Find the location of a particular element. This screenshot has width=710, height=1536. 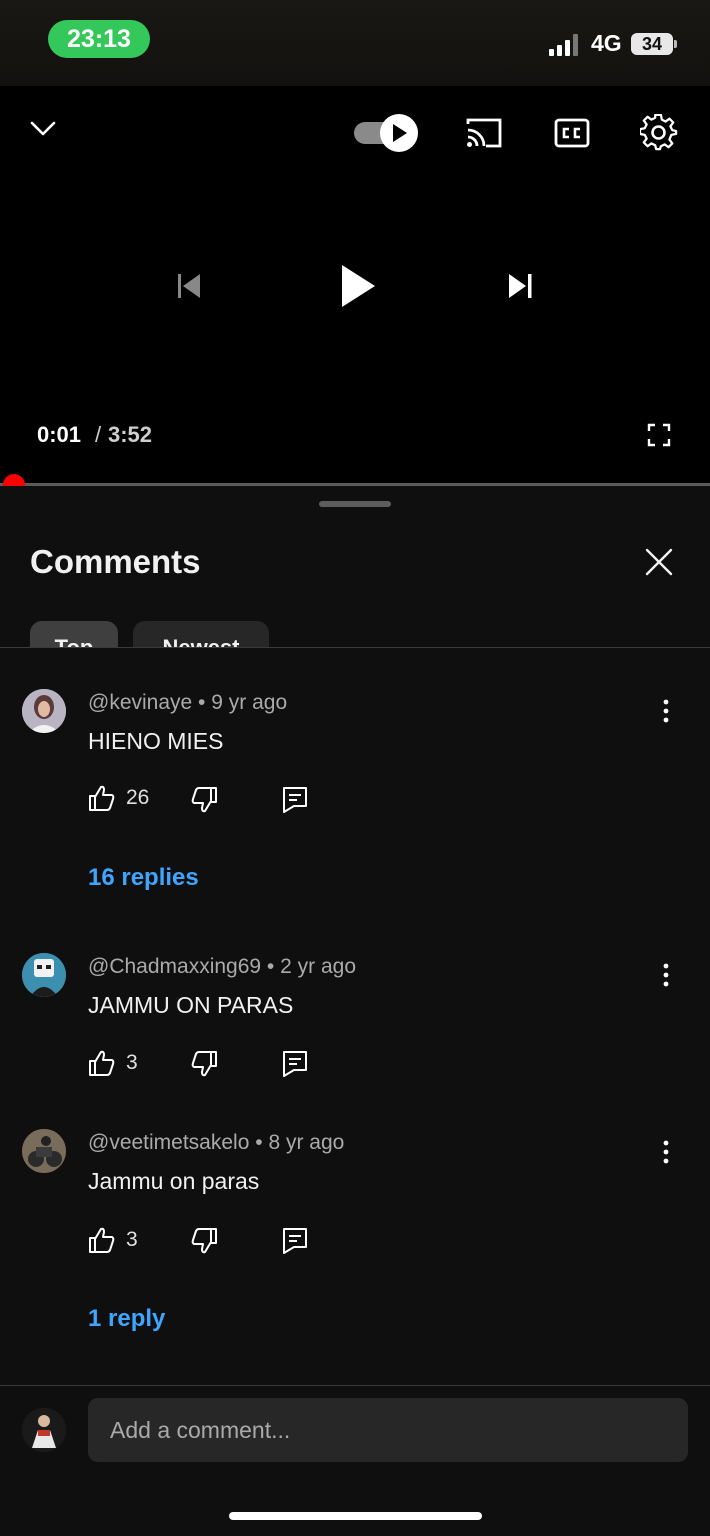

captions-button is located at coordinates (572, 133).